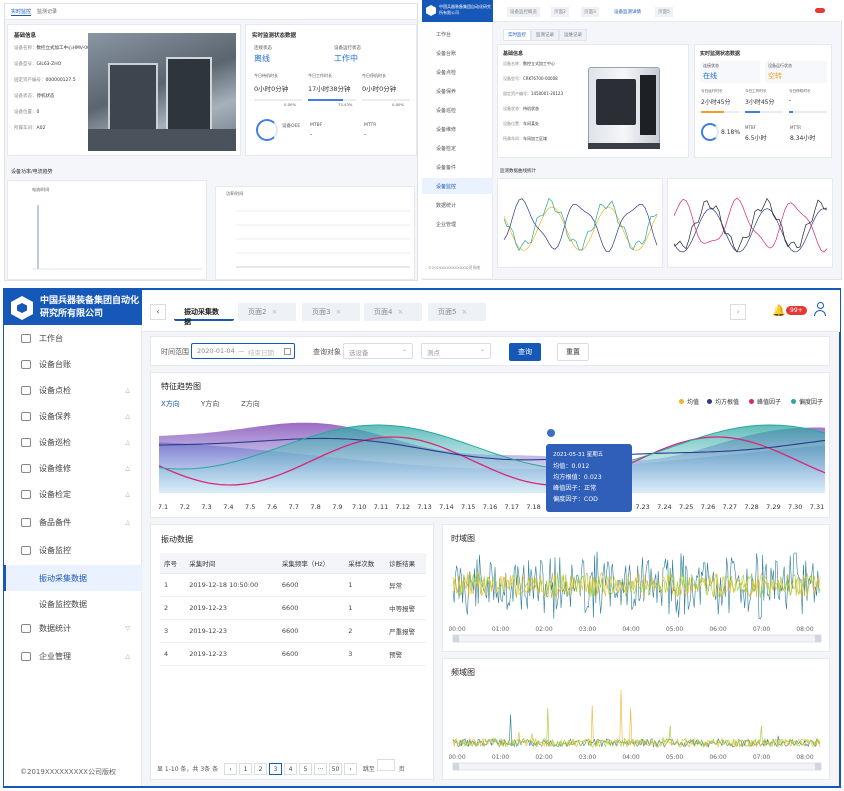 Image resolution: width=844 pixels, height=791 pixels. Describe the element at coordinates (517, 35) in the screenshot. I see `mini-subtab: 实时监控` at that location.